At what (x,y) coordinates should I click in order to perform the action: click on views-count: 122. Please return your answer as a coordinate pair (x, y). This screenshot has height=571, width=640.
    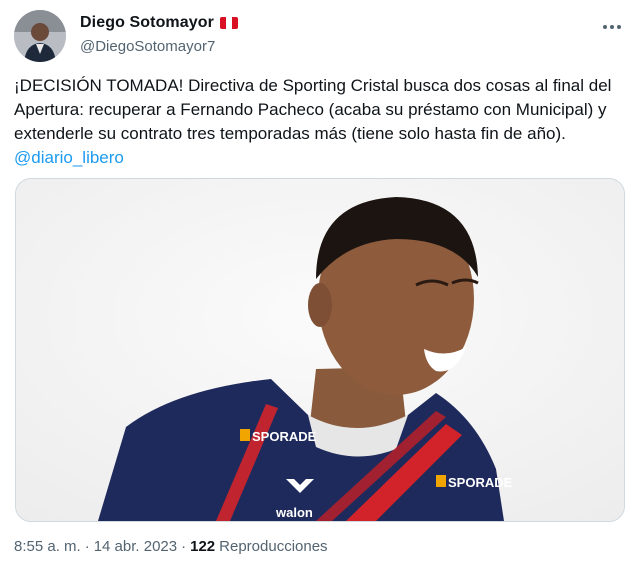
    Looking at the image, I should click on (203, 546).